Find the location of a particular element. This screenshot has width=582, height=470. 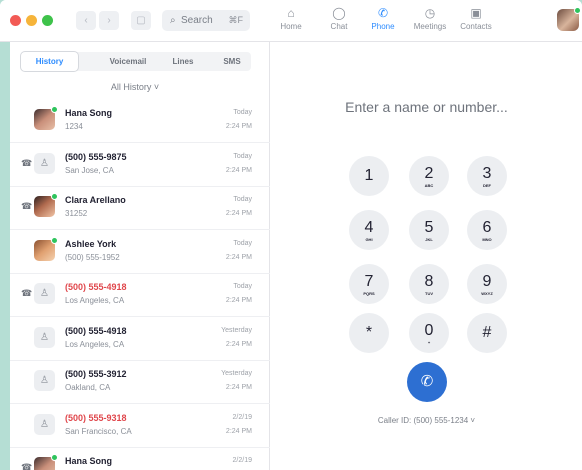

tab-history: History is located at coordinates (49, 61).